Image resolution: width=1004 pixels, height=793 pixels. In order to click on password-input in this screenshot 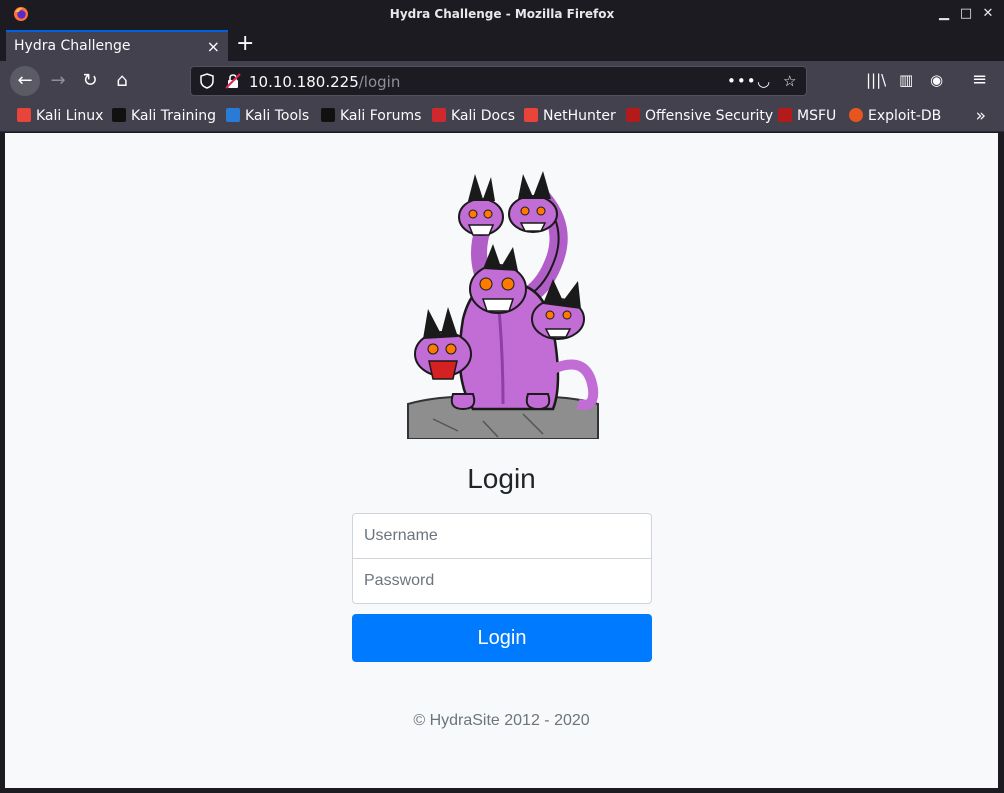, I will do `click(502, 581)`.